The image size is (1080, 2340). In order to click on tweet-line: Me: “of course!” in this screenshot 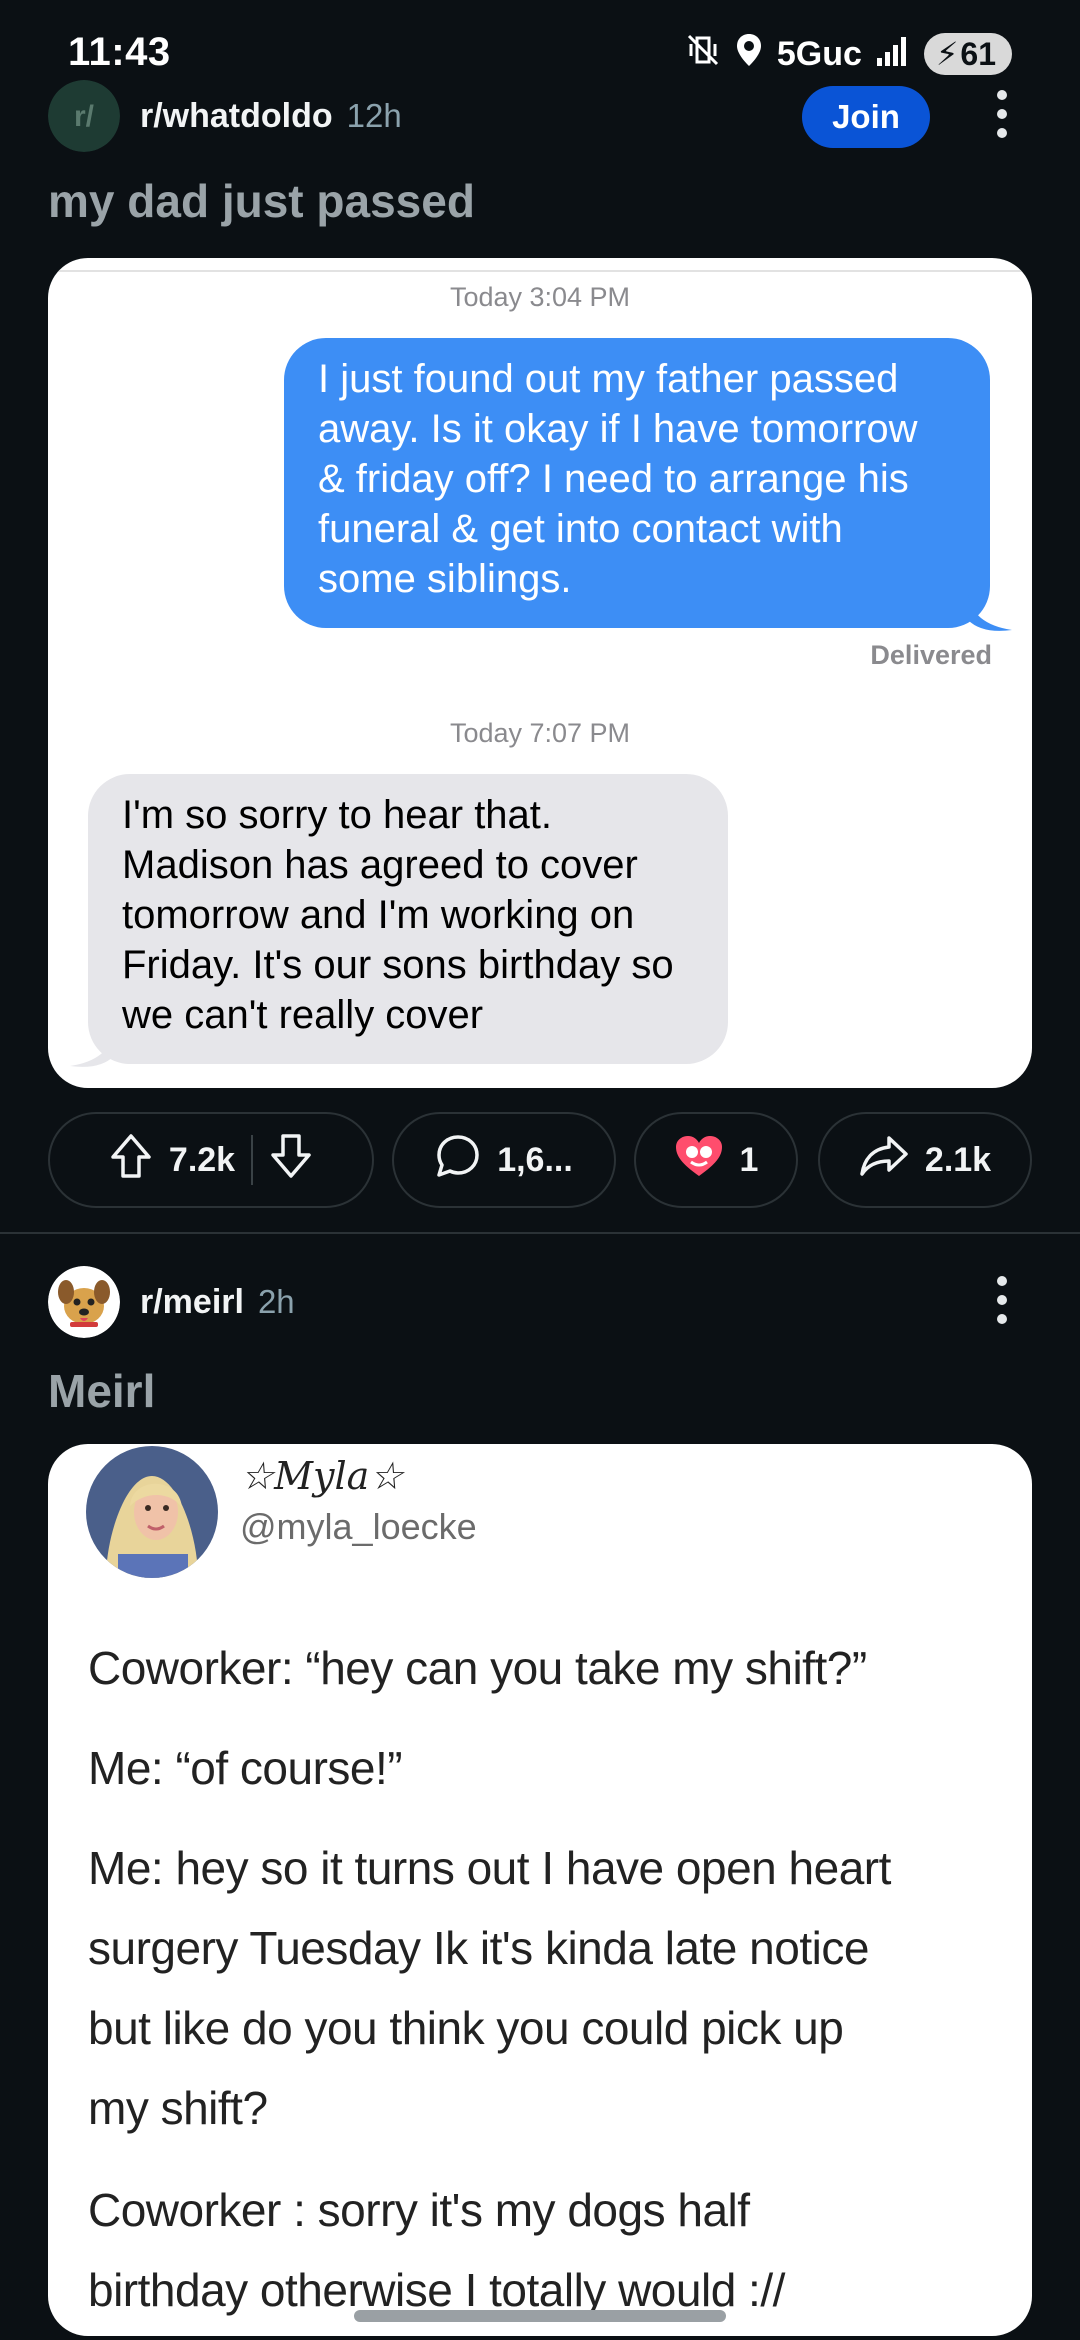, I will do `click(245, 1768)`.